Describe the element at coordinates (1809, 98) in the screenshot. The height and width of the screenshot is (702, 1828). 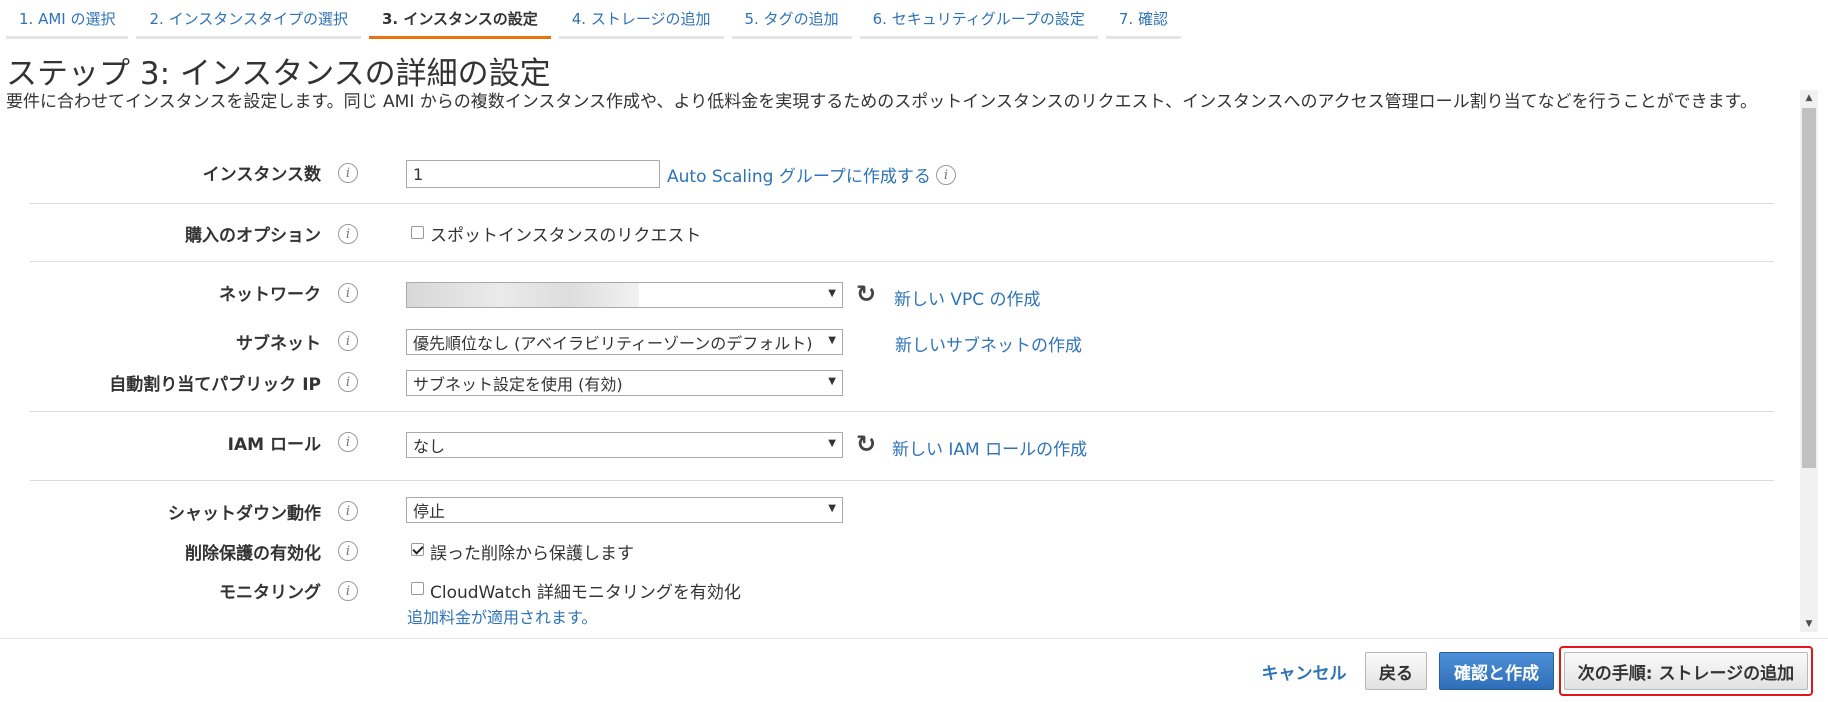
I see `scroll-up-arrow-icon: ▲` at that location.